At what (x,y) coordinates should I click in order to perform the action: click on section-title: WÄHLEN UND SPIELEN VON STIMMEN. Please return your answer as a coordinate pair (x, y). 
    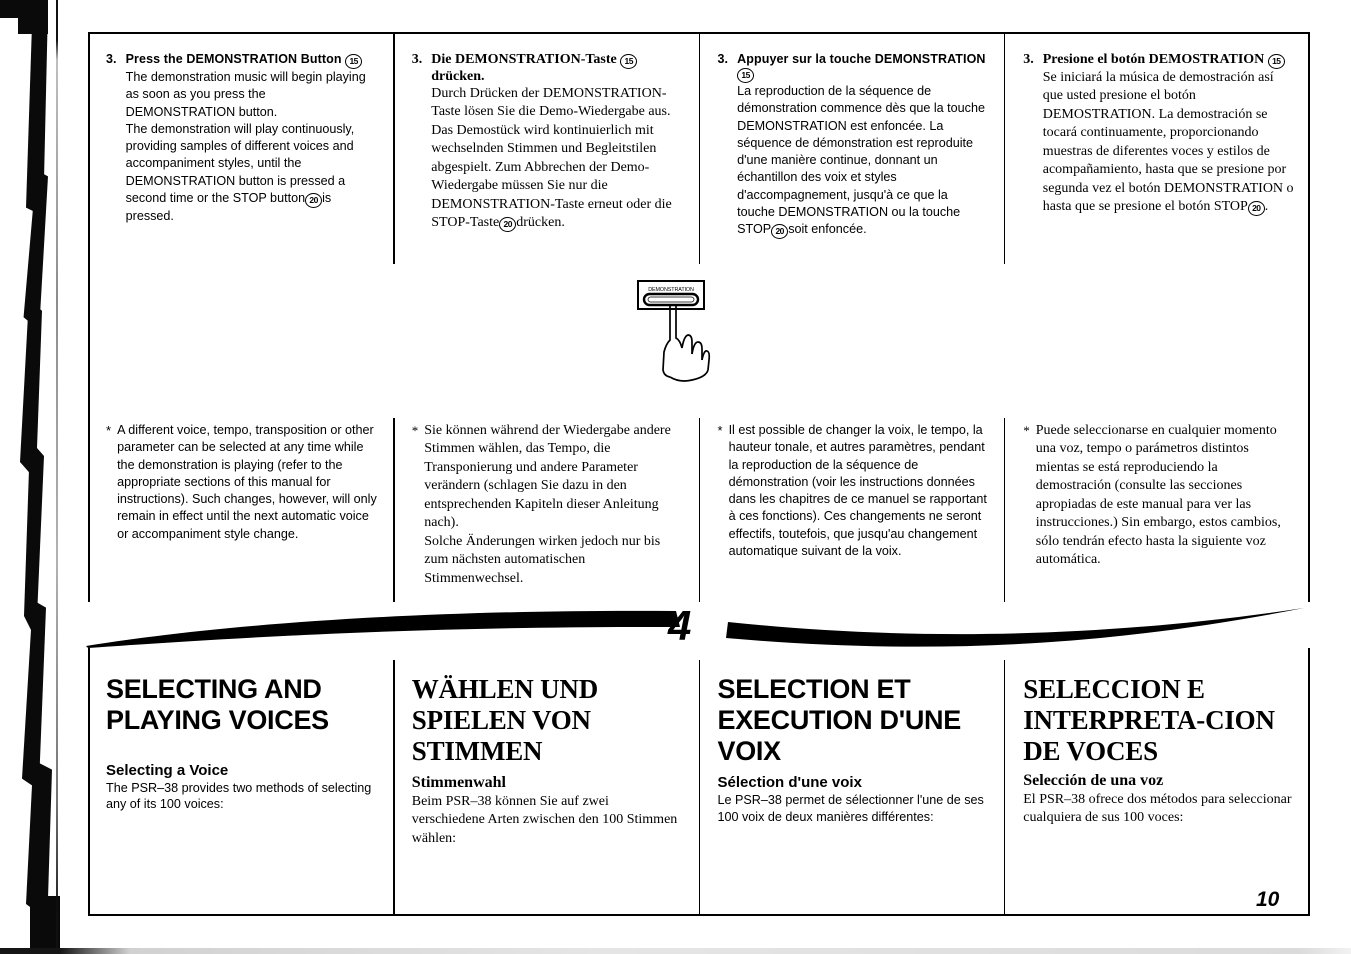
    Looking at the image, I should click on (505, 720).